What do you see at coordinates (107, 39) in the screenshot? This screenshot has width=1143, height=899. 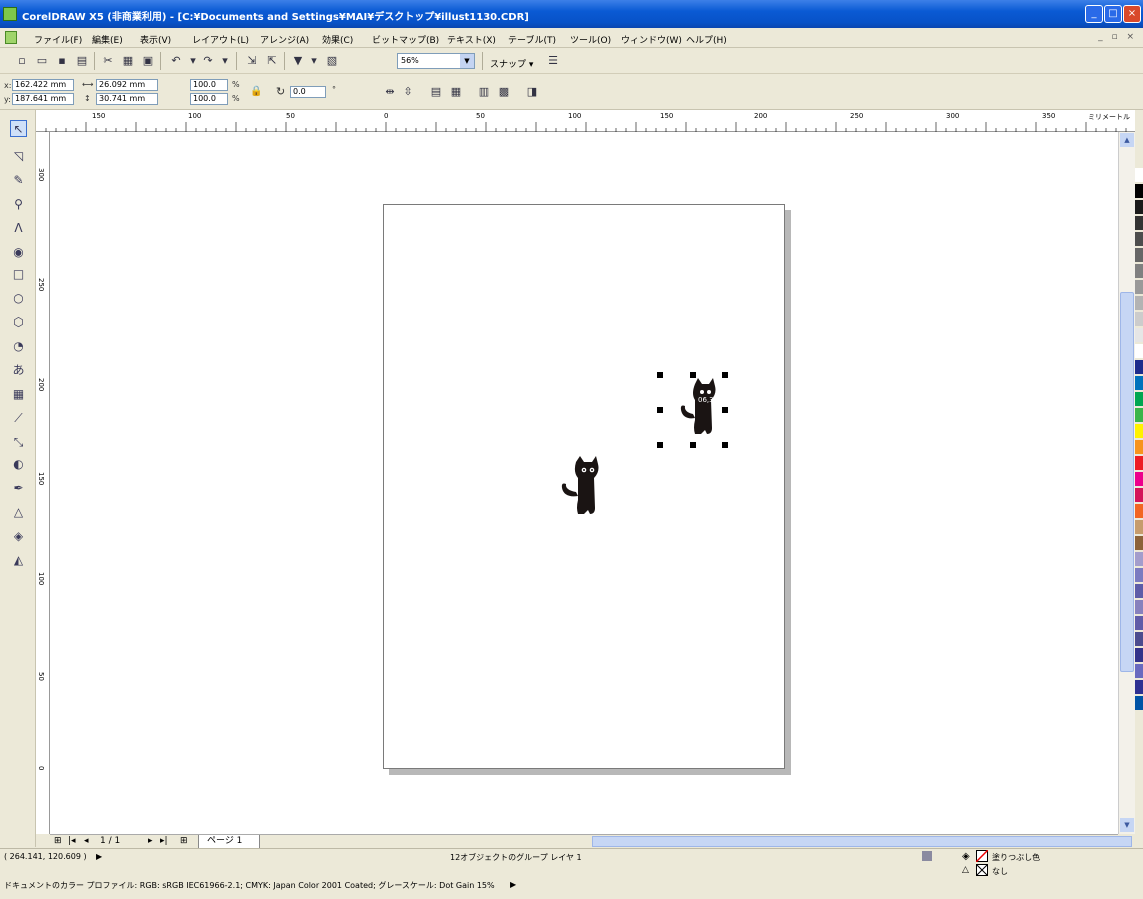 I see `menu-edit: 編集(E)` at bounding box center [107, 39].